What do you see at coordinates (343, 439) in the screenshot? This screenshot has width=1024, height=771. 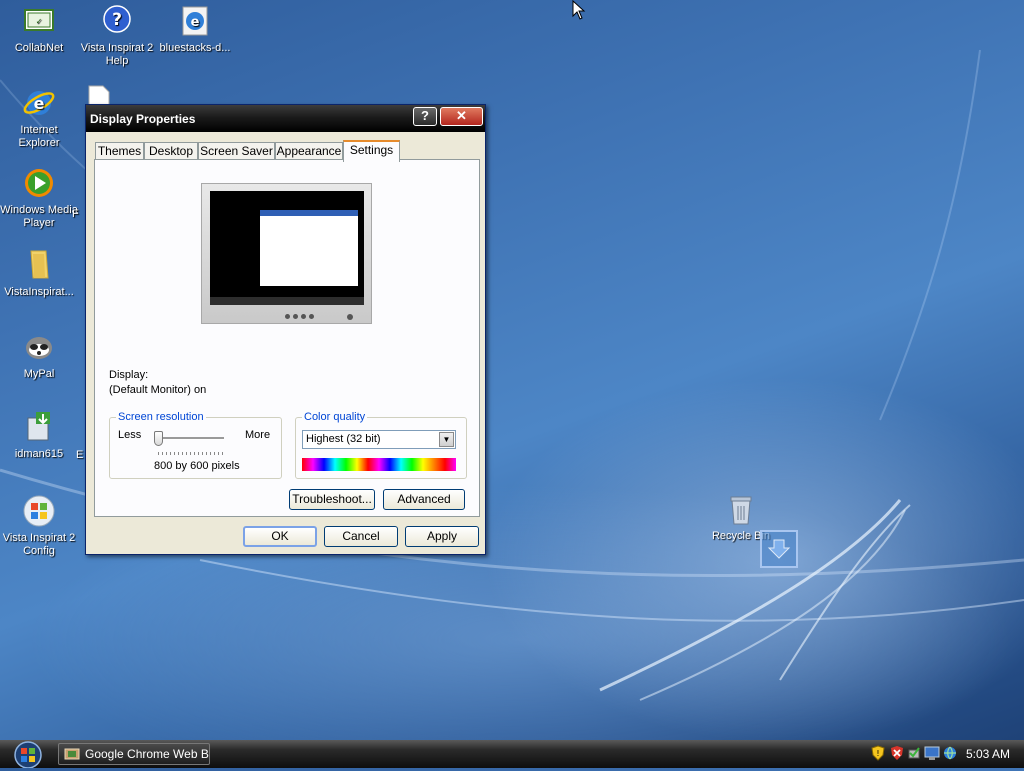 I see `color-quality-value: Highest (32 bit)` at bounding box center [343, 439].